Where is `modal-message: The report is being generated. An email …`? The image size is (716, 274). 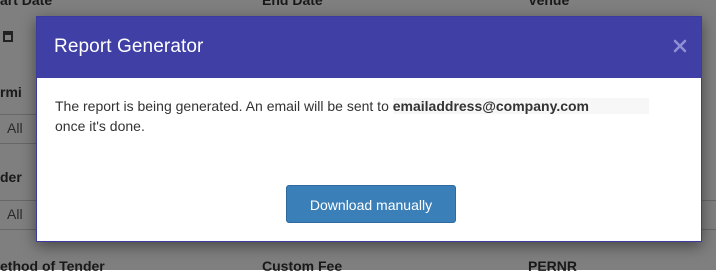 modal-message: The report is being generated. An email … is located at coordinates (371, 116).